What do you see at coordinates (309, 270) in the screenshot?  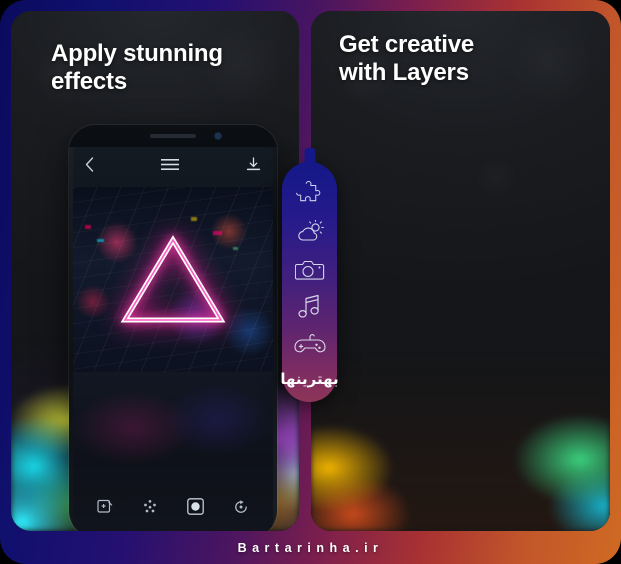 I see `camera-icon` at bounding box center [309, 270].